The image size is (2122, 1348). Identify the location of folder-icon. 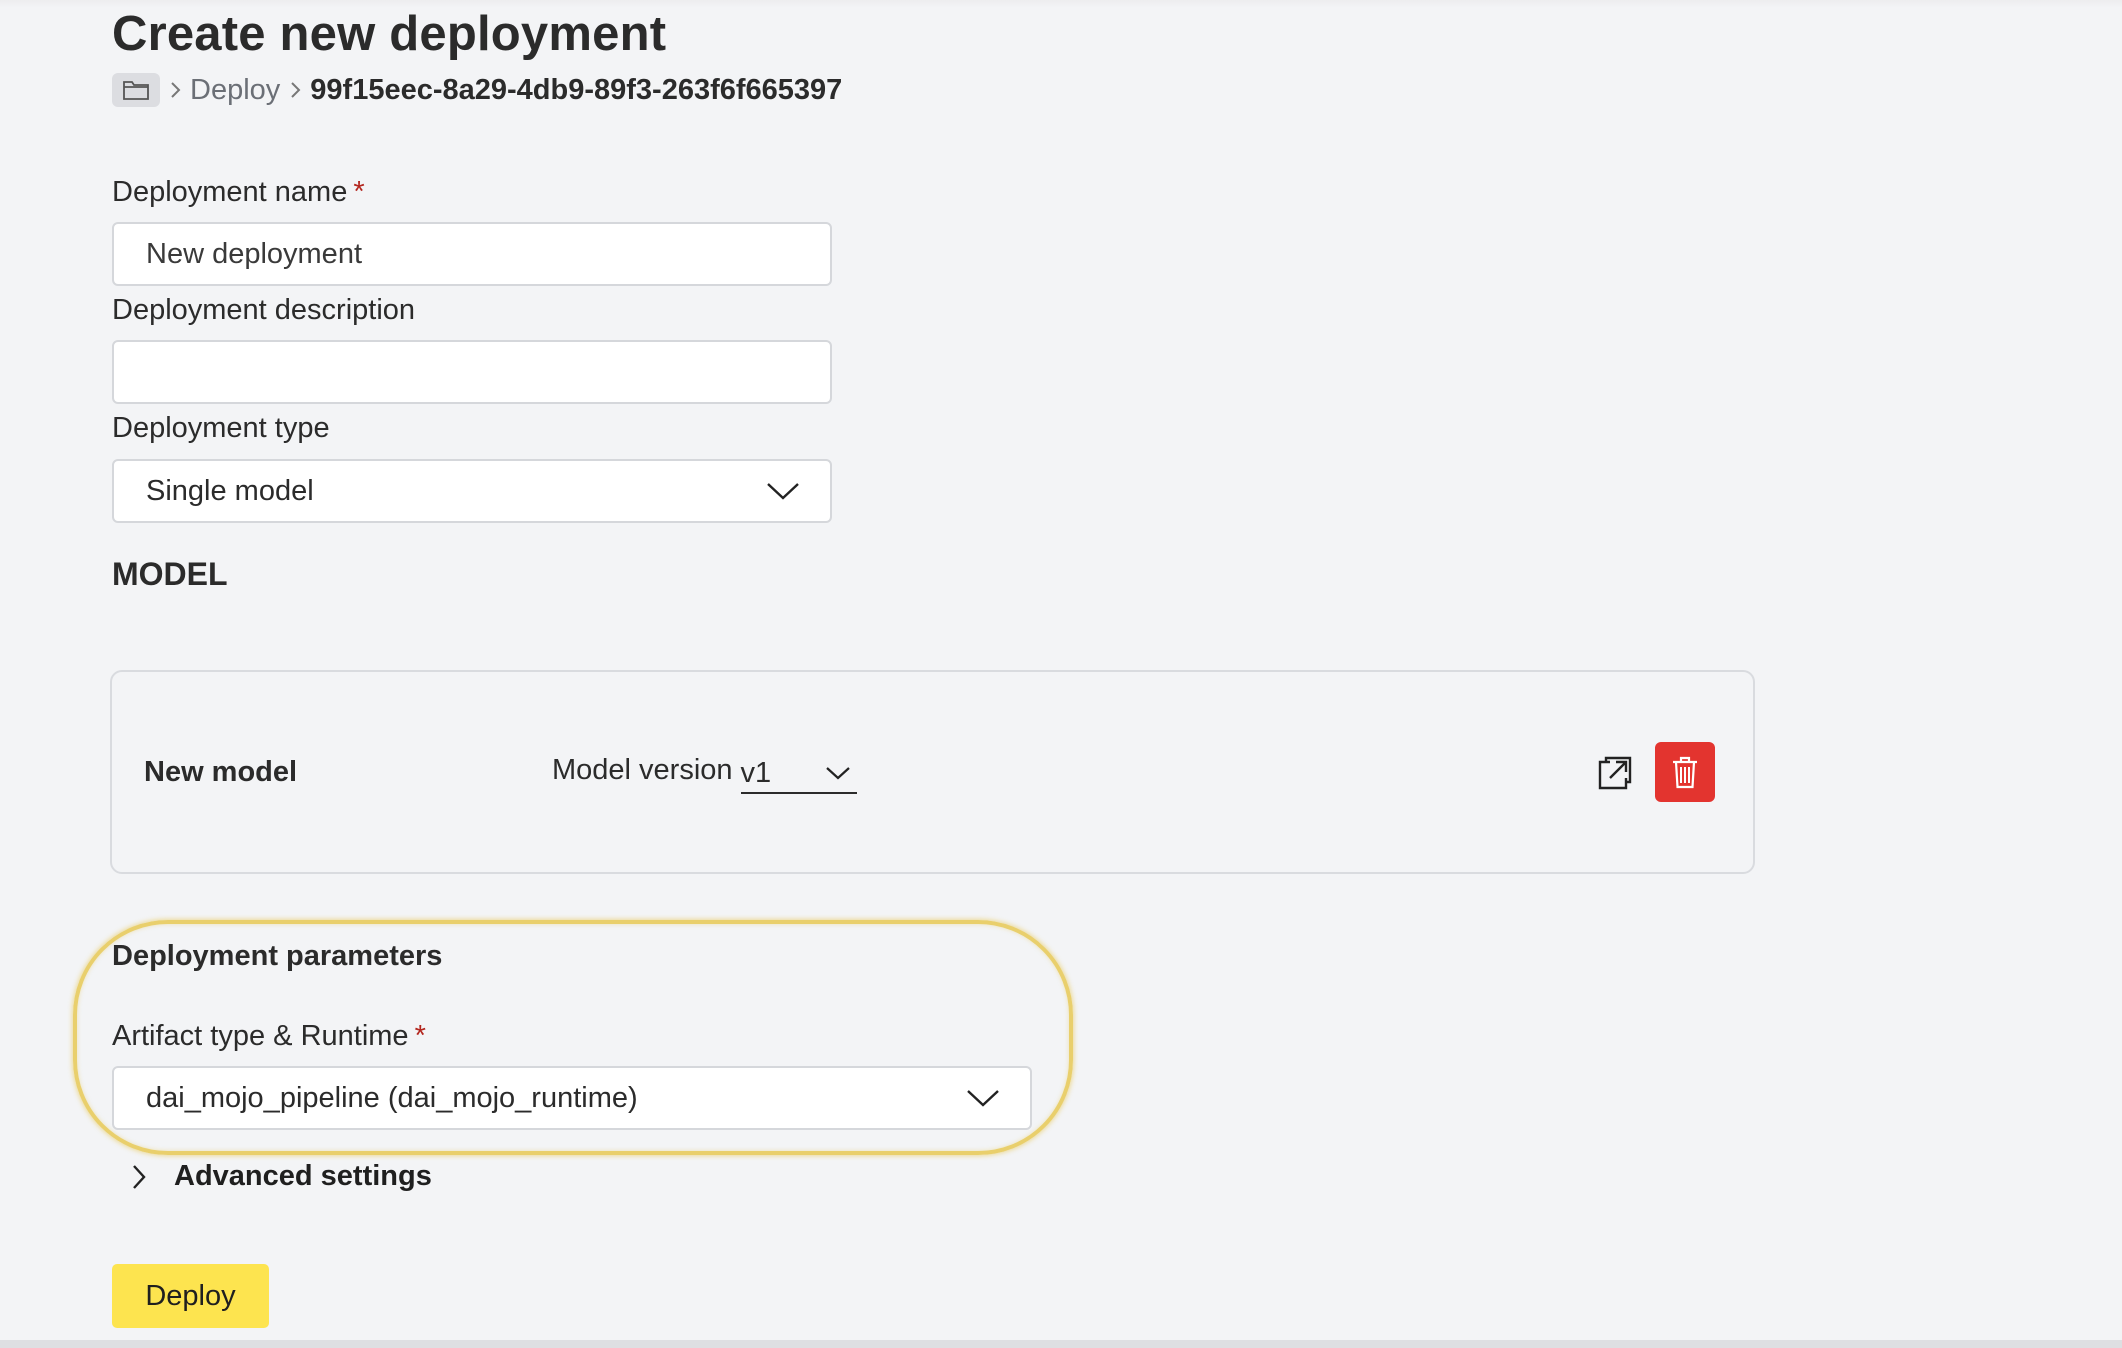
(136, 90).